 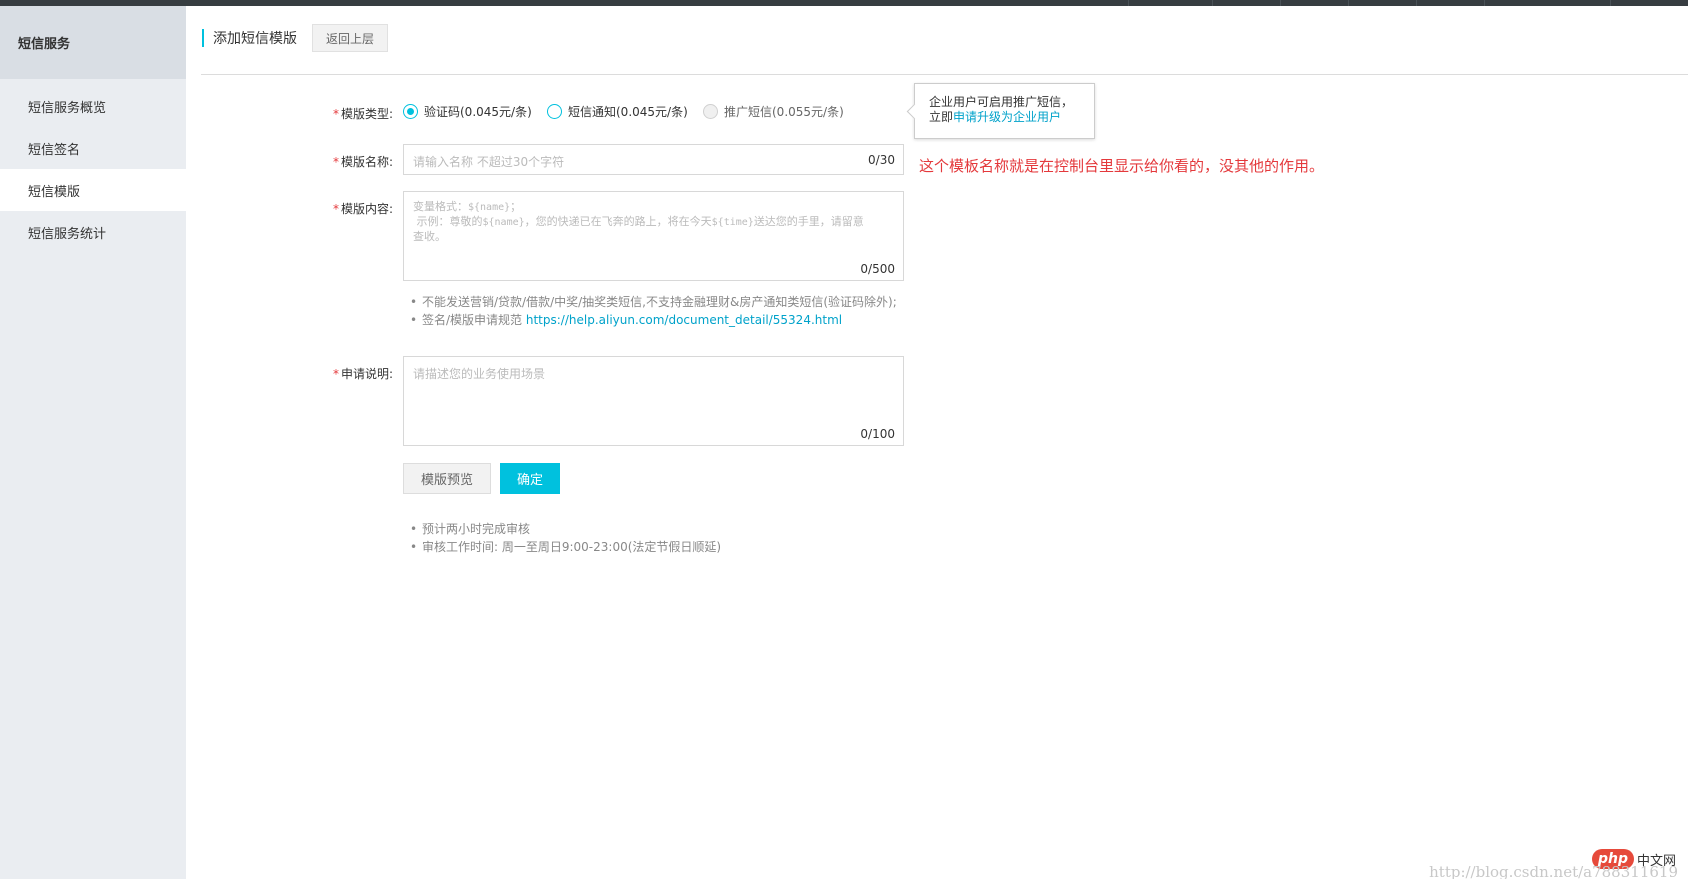 What do you see at coordinates (881, 160) in the screenshot?
I see `char-counter: 0/30` at bounding box center [881, 160].